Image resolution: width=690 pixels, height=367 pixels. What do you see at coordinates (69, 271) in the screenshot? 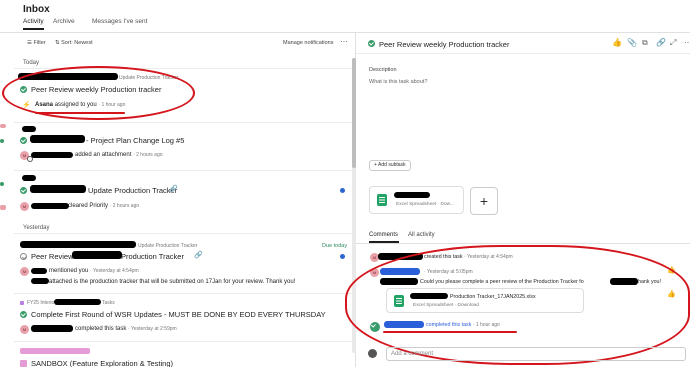
I see `action-text: mentioned you` at bounding box center [69, 271].